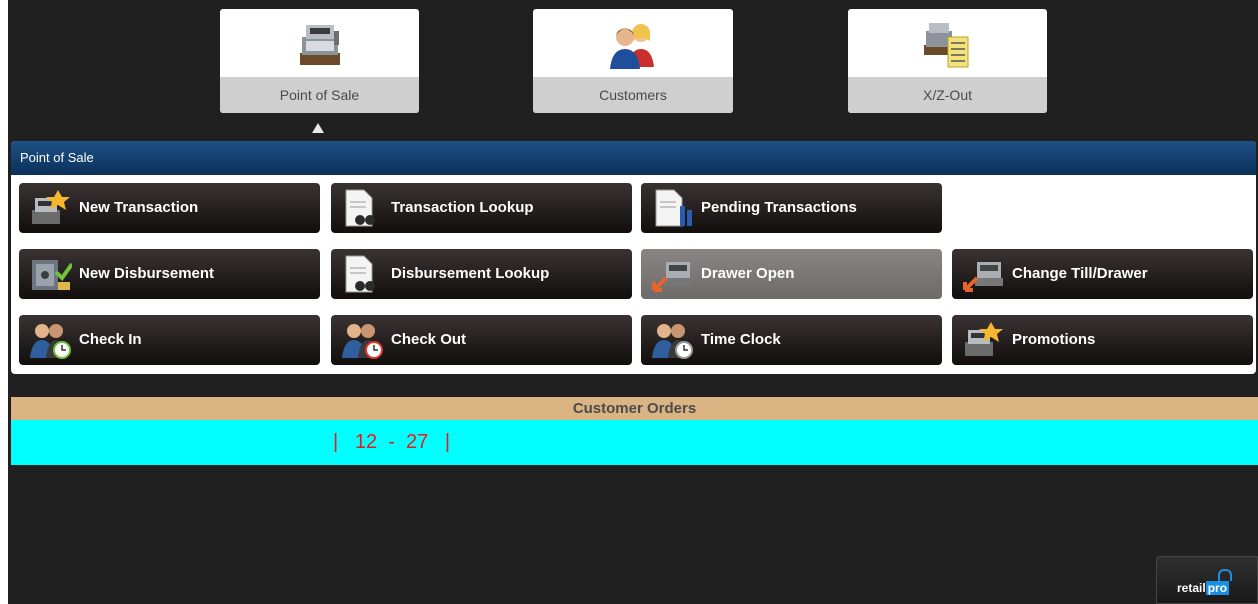 This screenshot has height=604, width=1258. What do you see at coordinates (470, 273) in the screenshot?
I see `button-label: Disbursement Lookup` at bounding box center [470, 273].